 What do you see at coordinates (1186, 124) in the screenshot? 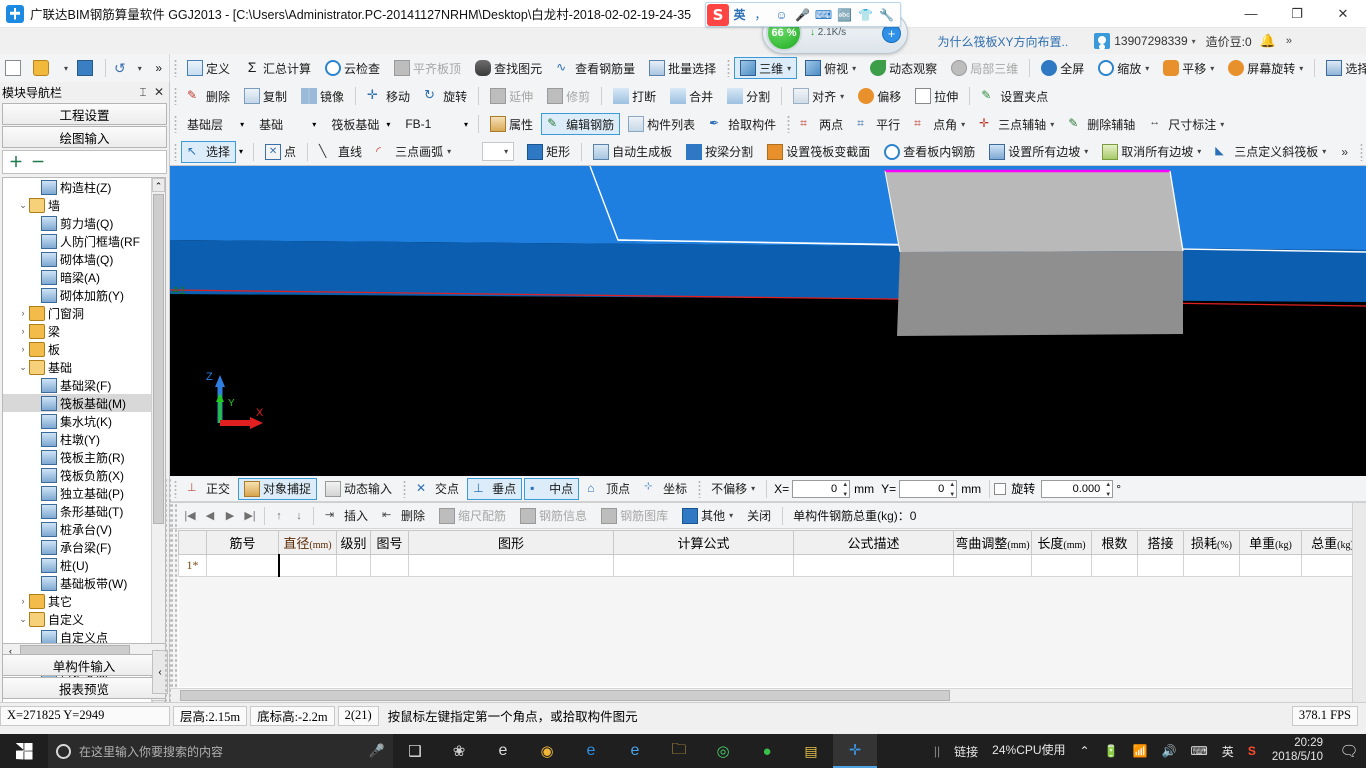
I see `axis-item-dimension: ↔ 尺寸标注 ▾` at bounding box center [1186, 124].